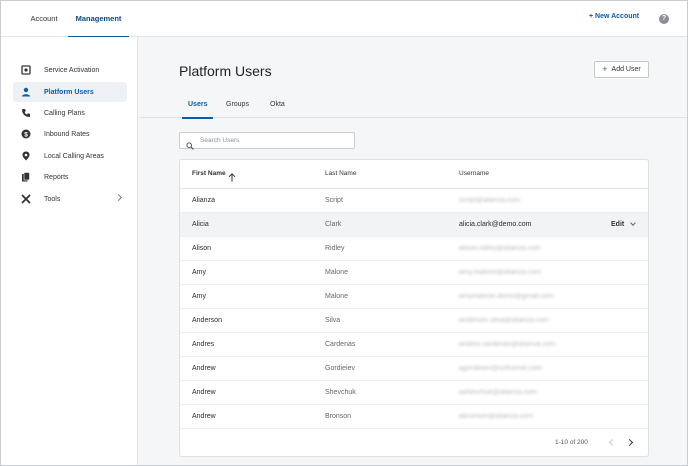 The height and width of the screenshot is (466, 688). What do you see at coordinates (498, 392) in the screenshot?
I see `cell-username: ashevchuk@alianza.com` at bounding box center [498, 392].